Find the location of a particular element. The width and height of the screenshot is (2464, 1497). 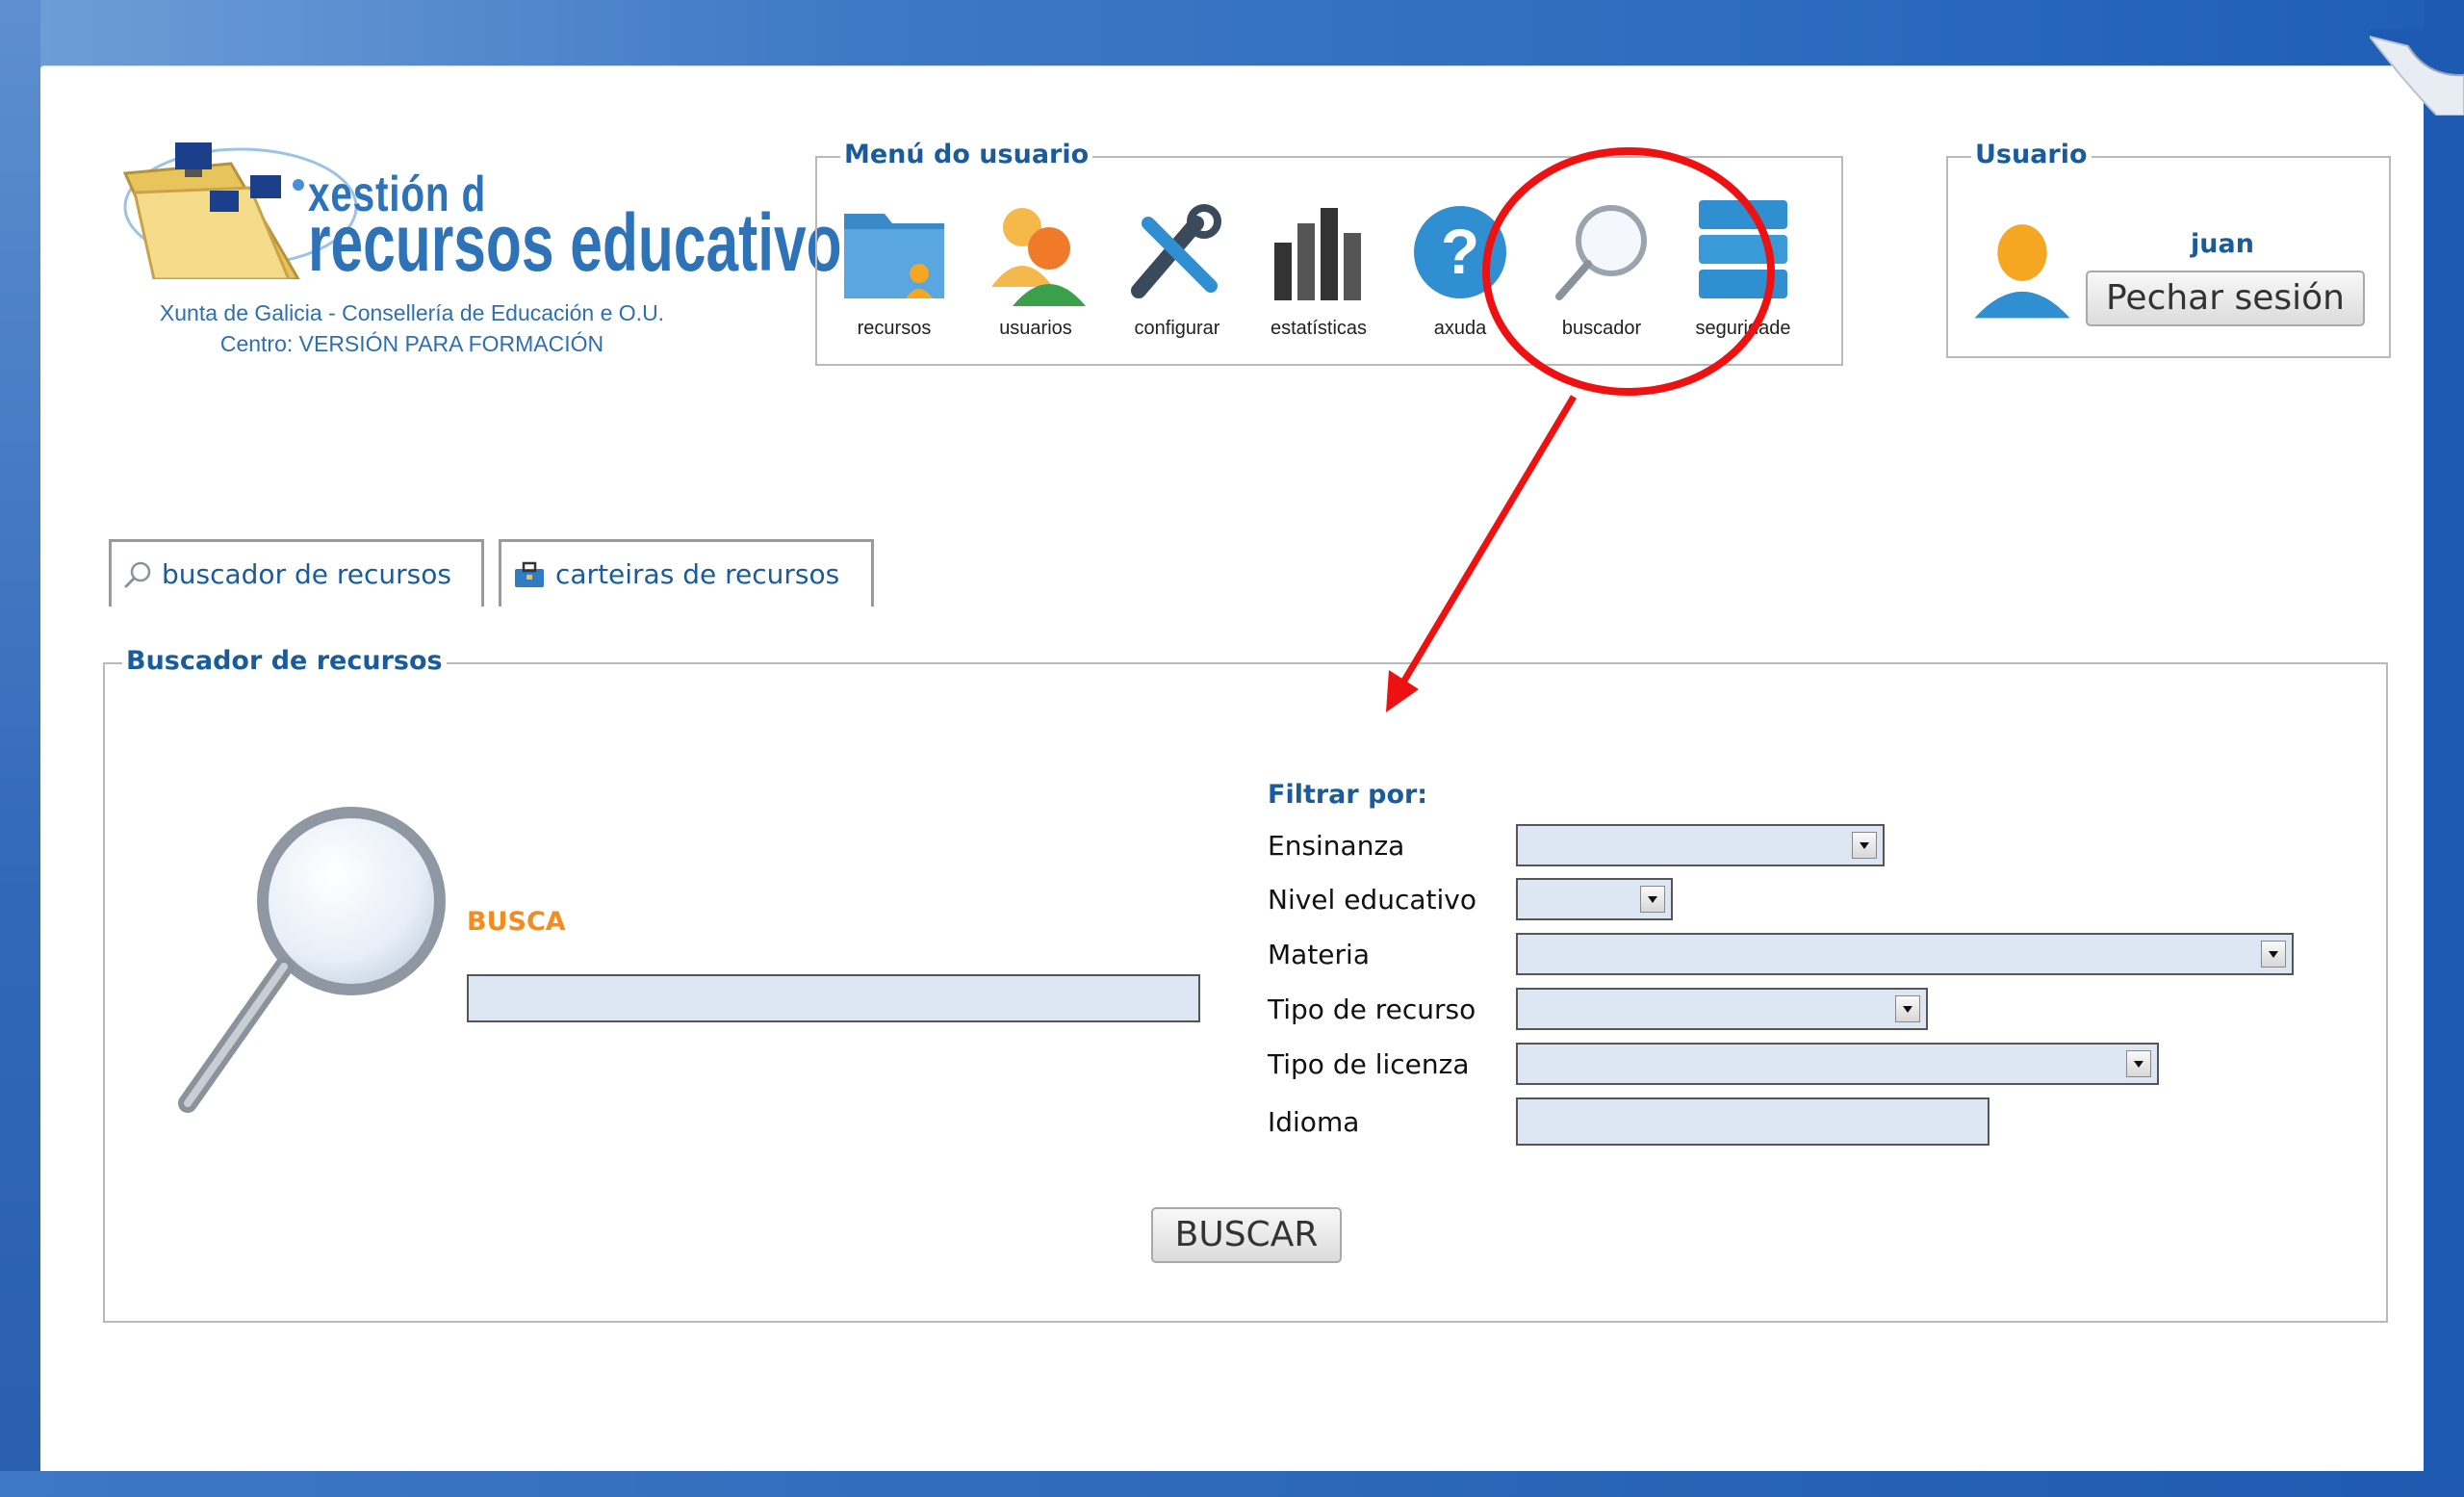

window-frame-left is located at coordinates (20, 748).